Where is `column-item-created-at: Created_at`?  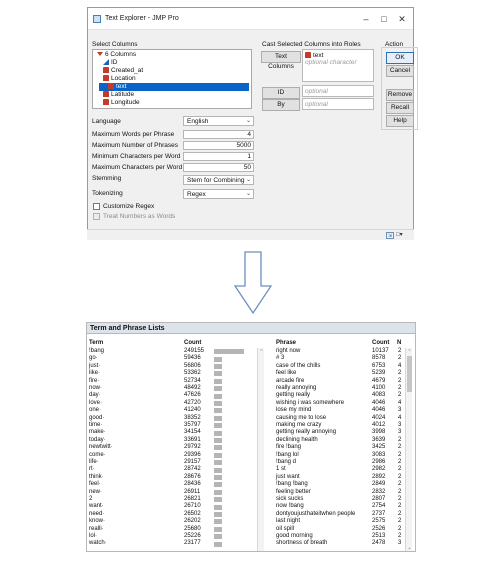
column-item-created-at: Created_at is located at coordinates (123, 71).